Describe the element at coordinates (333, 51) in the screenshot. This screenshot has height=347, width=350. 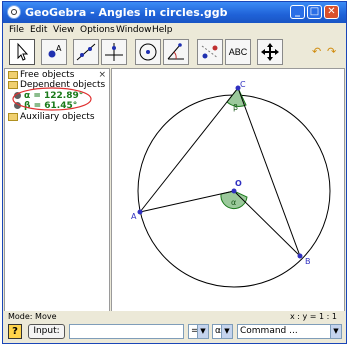
I see `redo-icon: ↷` at that location.